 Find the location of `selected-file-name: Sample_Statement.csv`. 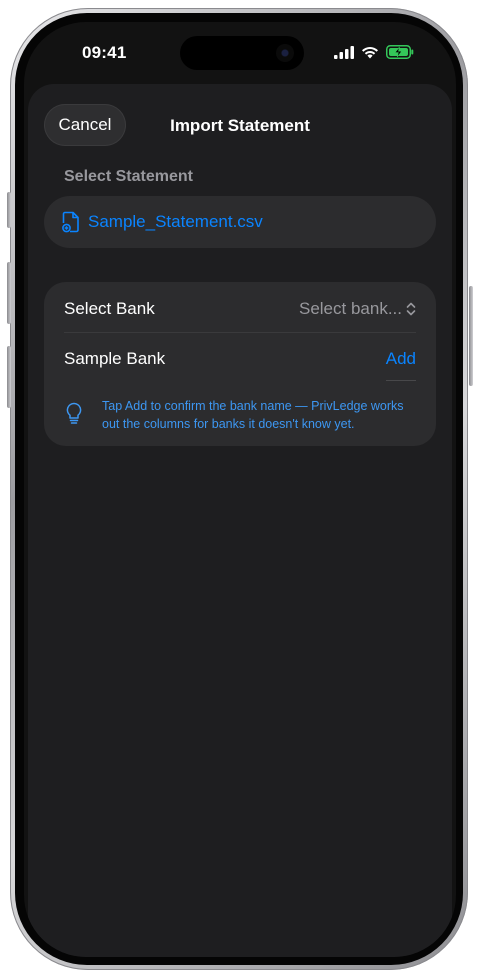

selected-file-name: Sample_Statement.csv is located at coordinates (175, 221).